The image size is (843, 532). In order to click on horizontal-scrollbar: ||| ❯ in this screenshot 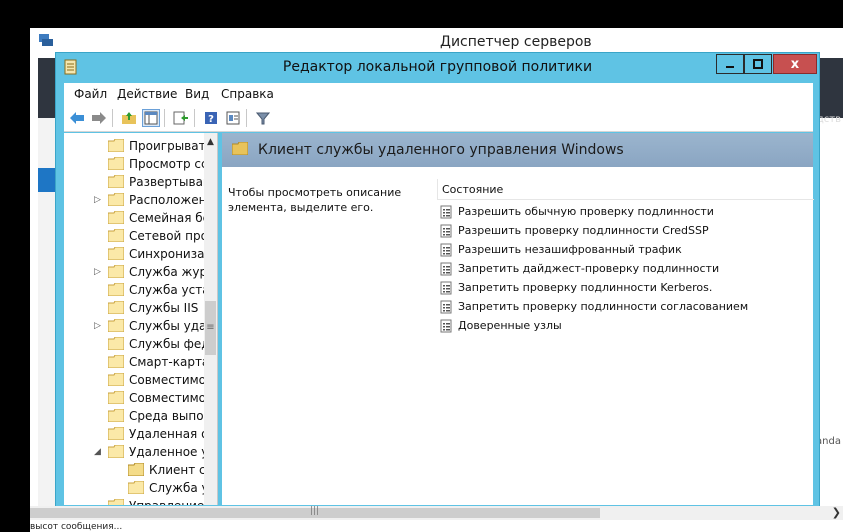, I will do `click(436, 513)`.